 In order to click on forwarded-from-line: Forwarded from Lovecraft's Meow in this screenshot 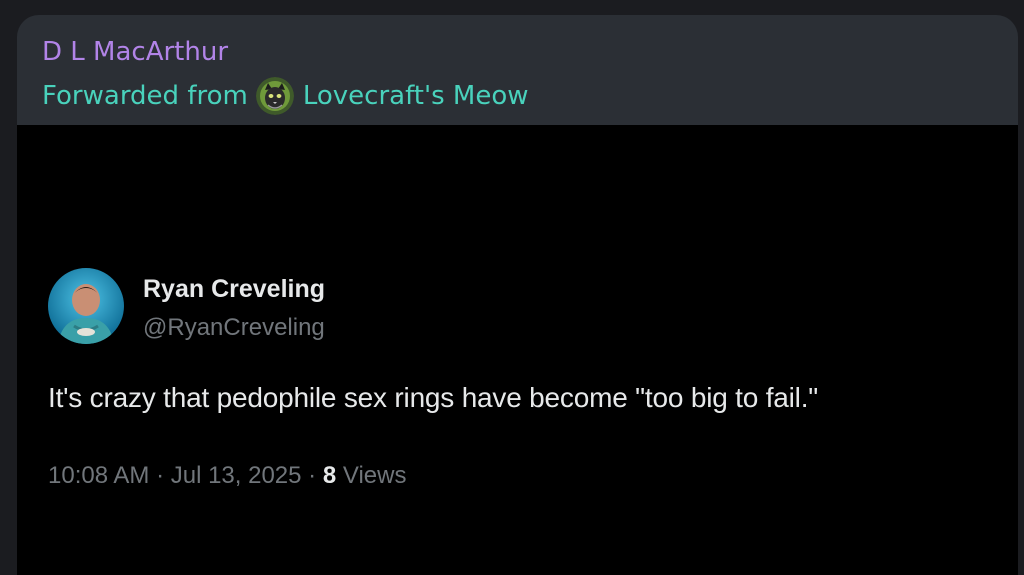, I will do `click(285, 96)`.